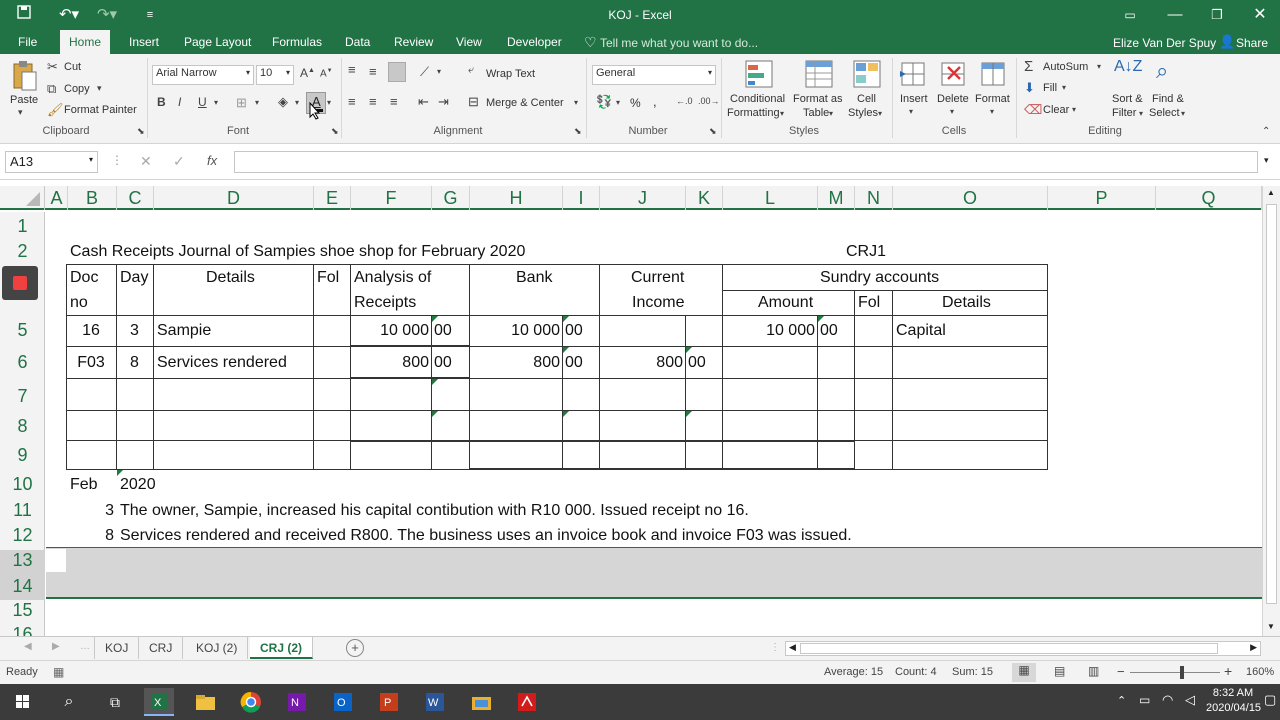 Image resolution: width=1280 pixels, height=720 pixels. I want to click on row-header-5: 5, so click(22, 330).